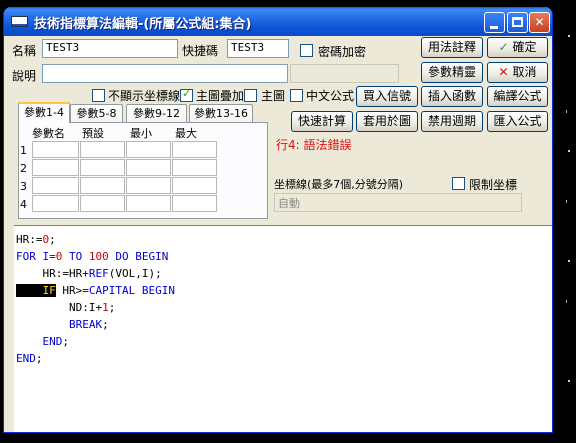 This screenshot has height=443, width=576. What do you see at coordinates (36, 256) in the screenshot?
I see `code-token: FOR I=` at bounding box center [36, 256].